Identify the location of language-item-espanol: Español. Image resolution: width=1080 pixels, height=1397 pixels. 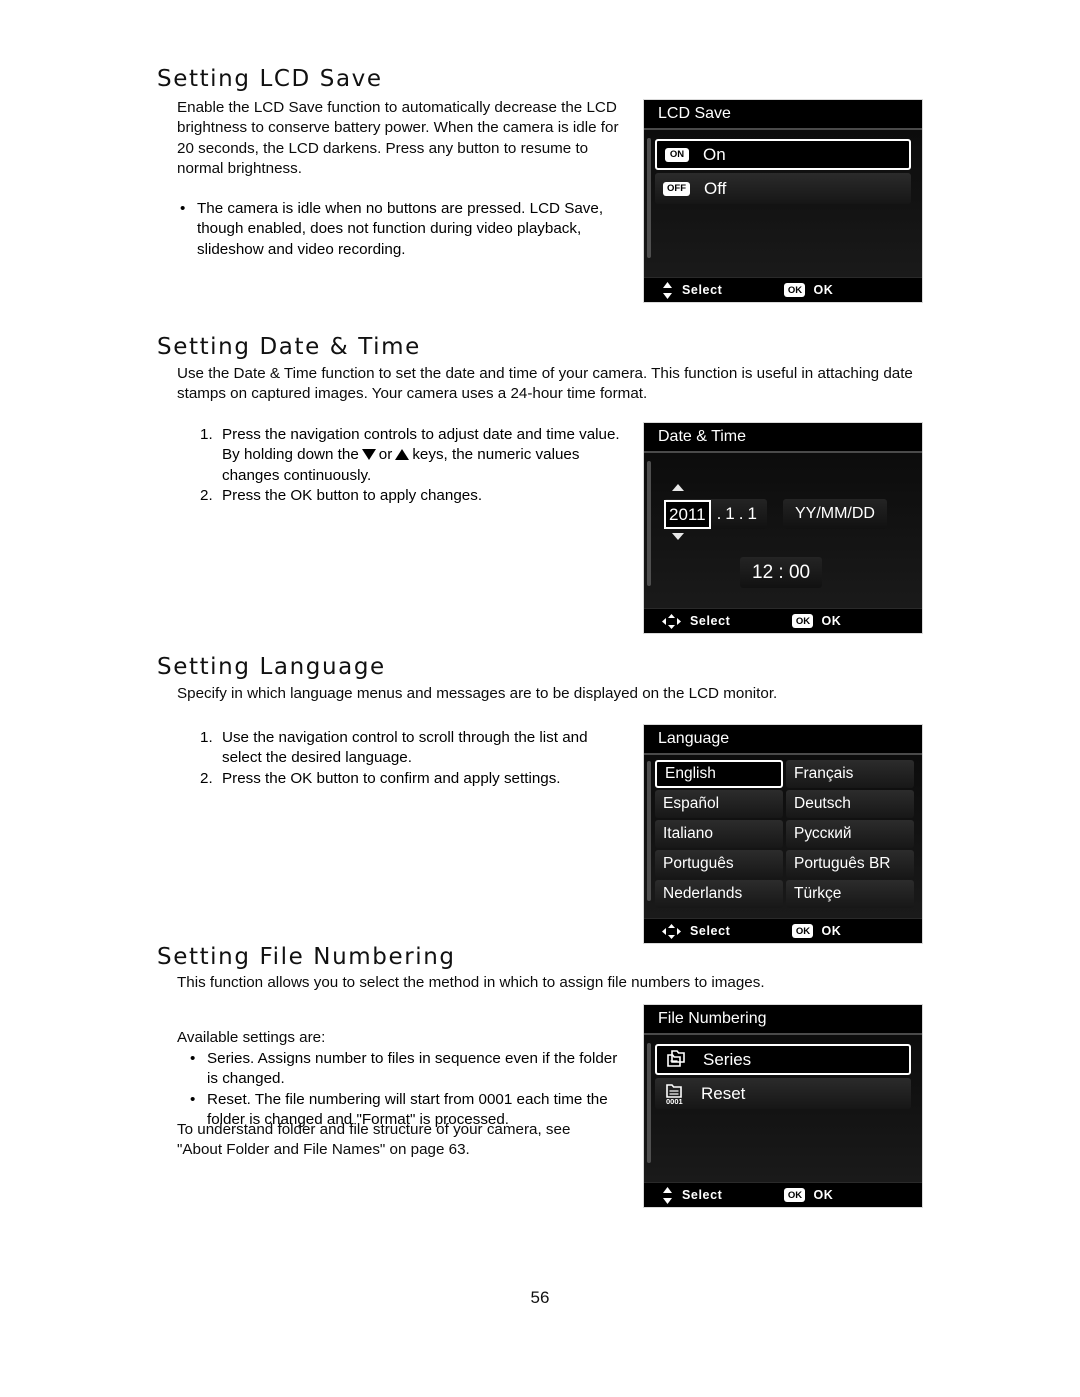
(719, 804).